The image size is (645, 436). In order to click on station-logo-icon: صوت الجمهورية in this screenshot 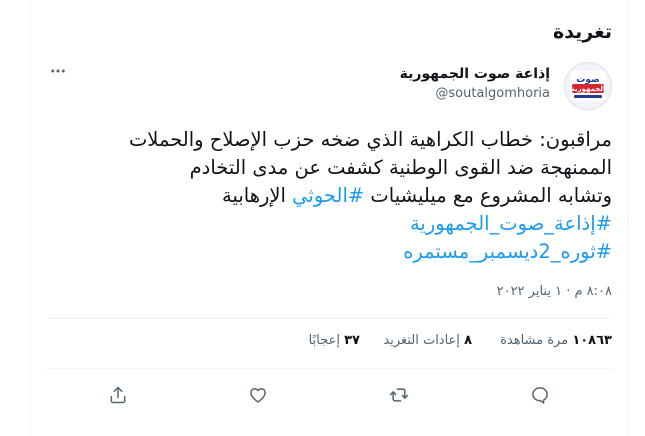, I will do `click(588, 86)`.